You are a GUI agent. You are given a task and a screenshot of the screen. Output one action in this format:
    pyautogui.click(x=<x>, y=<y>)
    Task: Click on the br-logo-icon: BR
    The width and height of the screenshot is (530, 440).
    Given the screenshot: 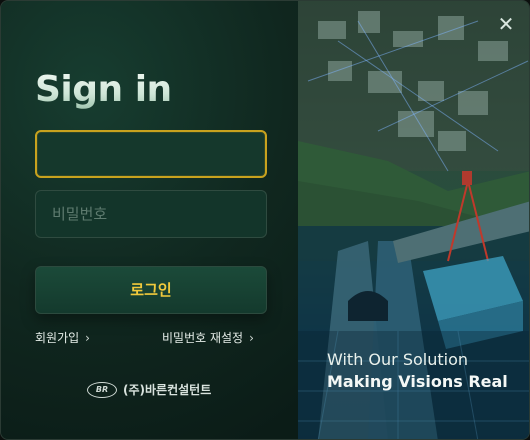 What is the action you would take?
    pyautogui.click(x=102, y=389)
    